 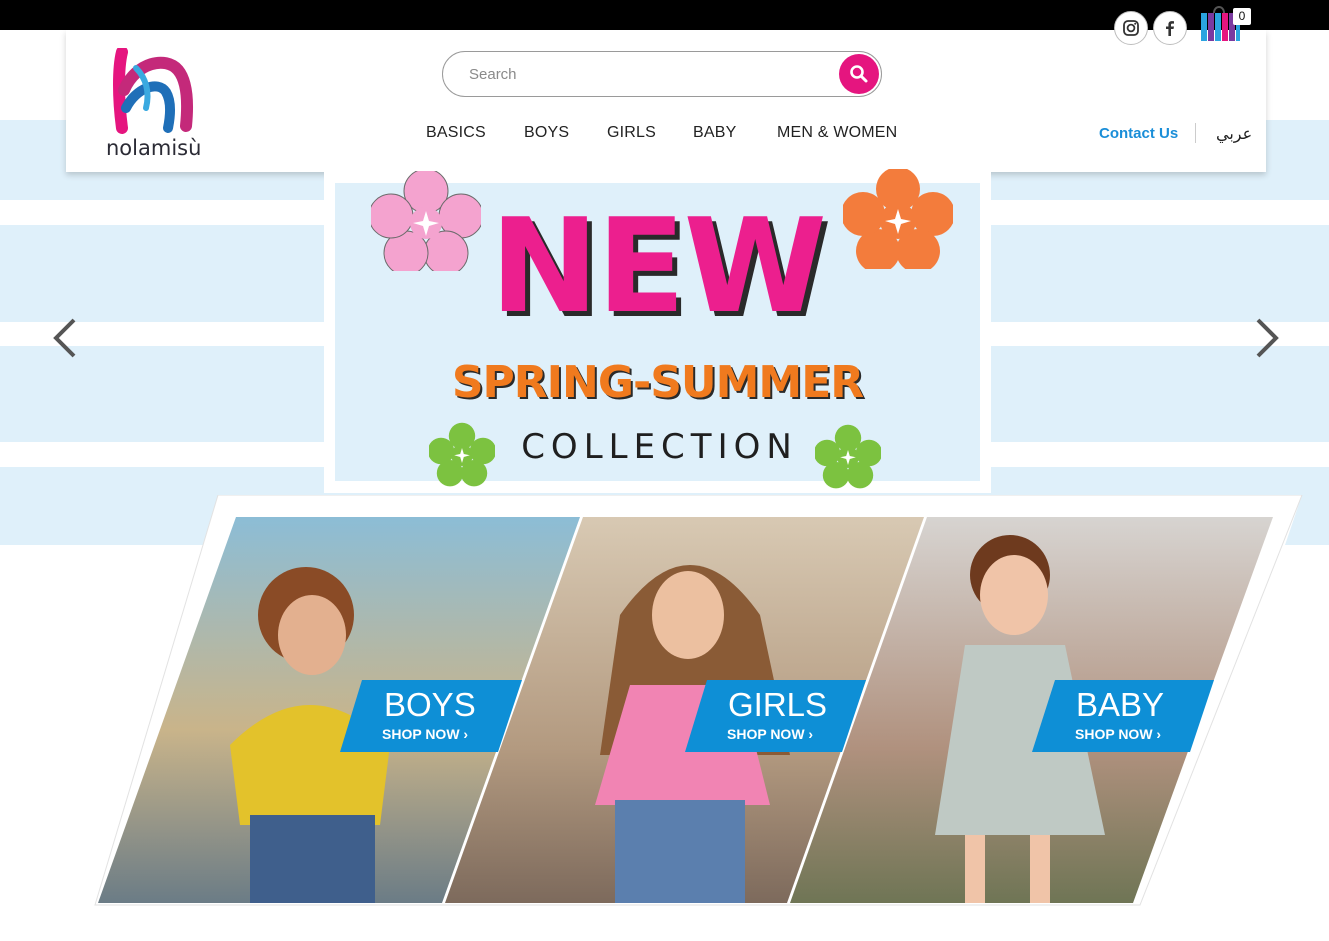 I want to click on search-box, so click(x=662, y=74).